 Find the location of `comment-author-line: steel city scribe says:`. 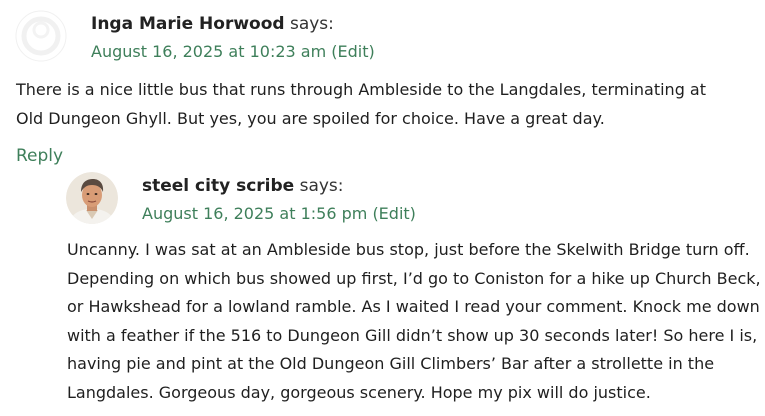

comment-author-line: steel city scribe says: is located at coordinates (243, 186).